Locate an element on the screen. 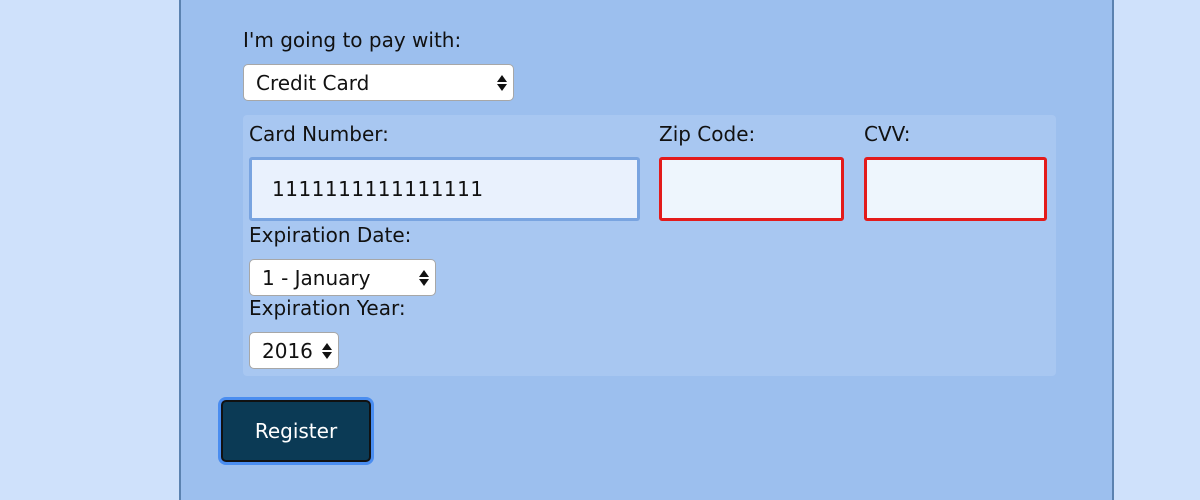 This screenshot has width=1200, height=500. payment-method-label: I'm going to pay with: is located at coordinates (352, 40).